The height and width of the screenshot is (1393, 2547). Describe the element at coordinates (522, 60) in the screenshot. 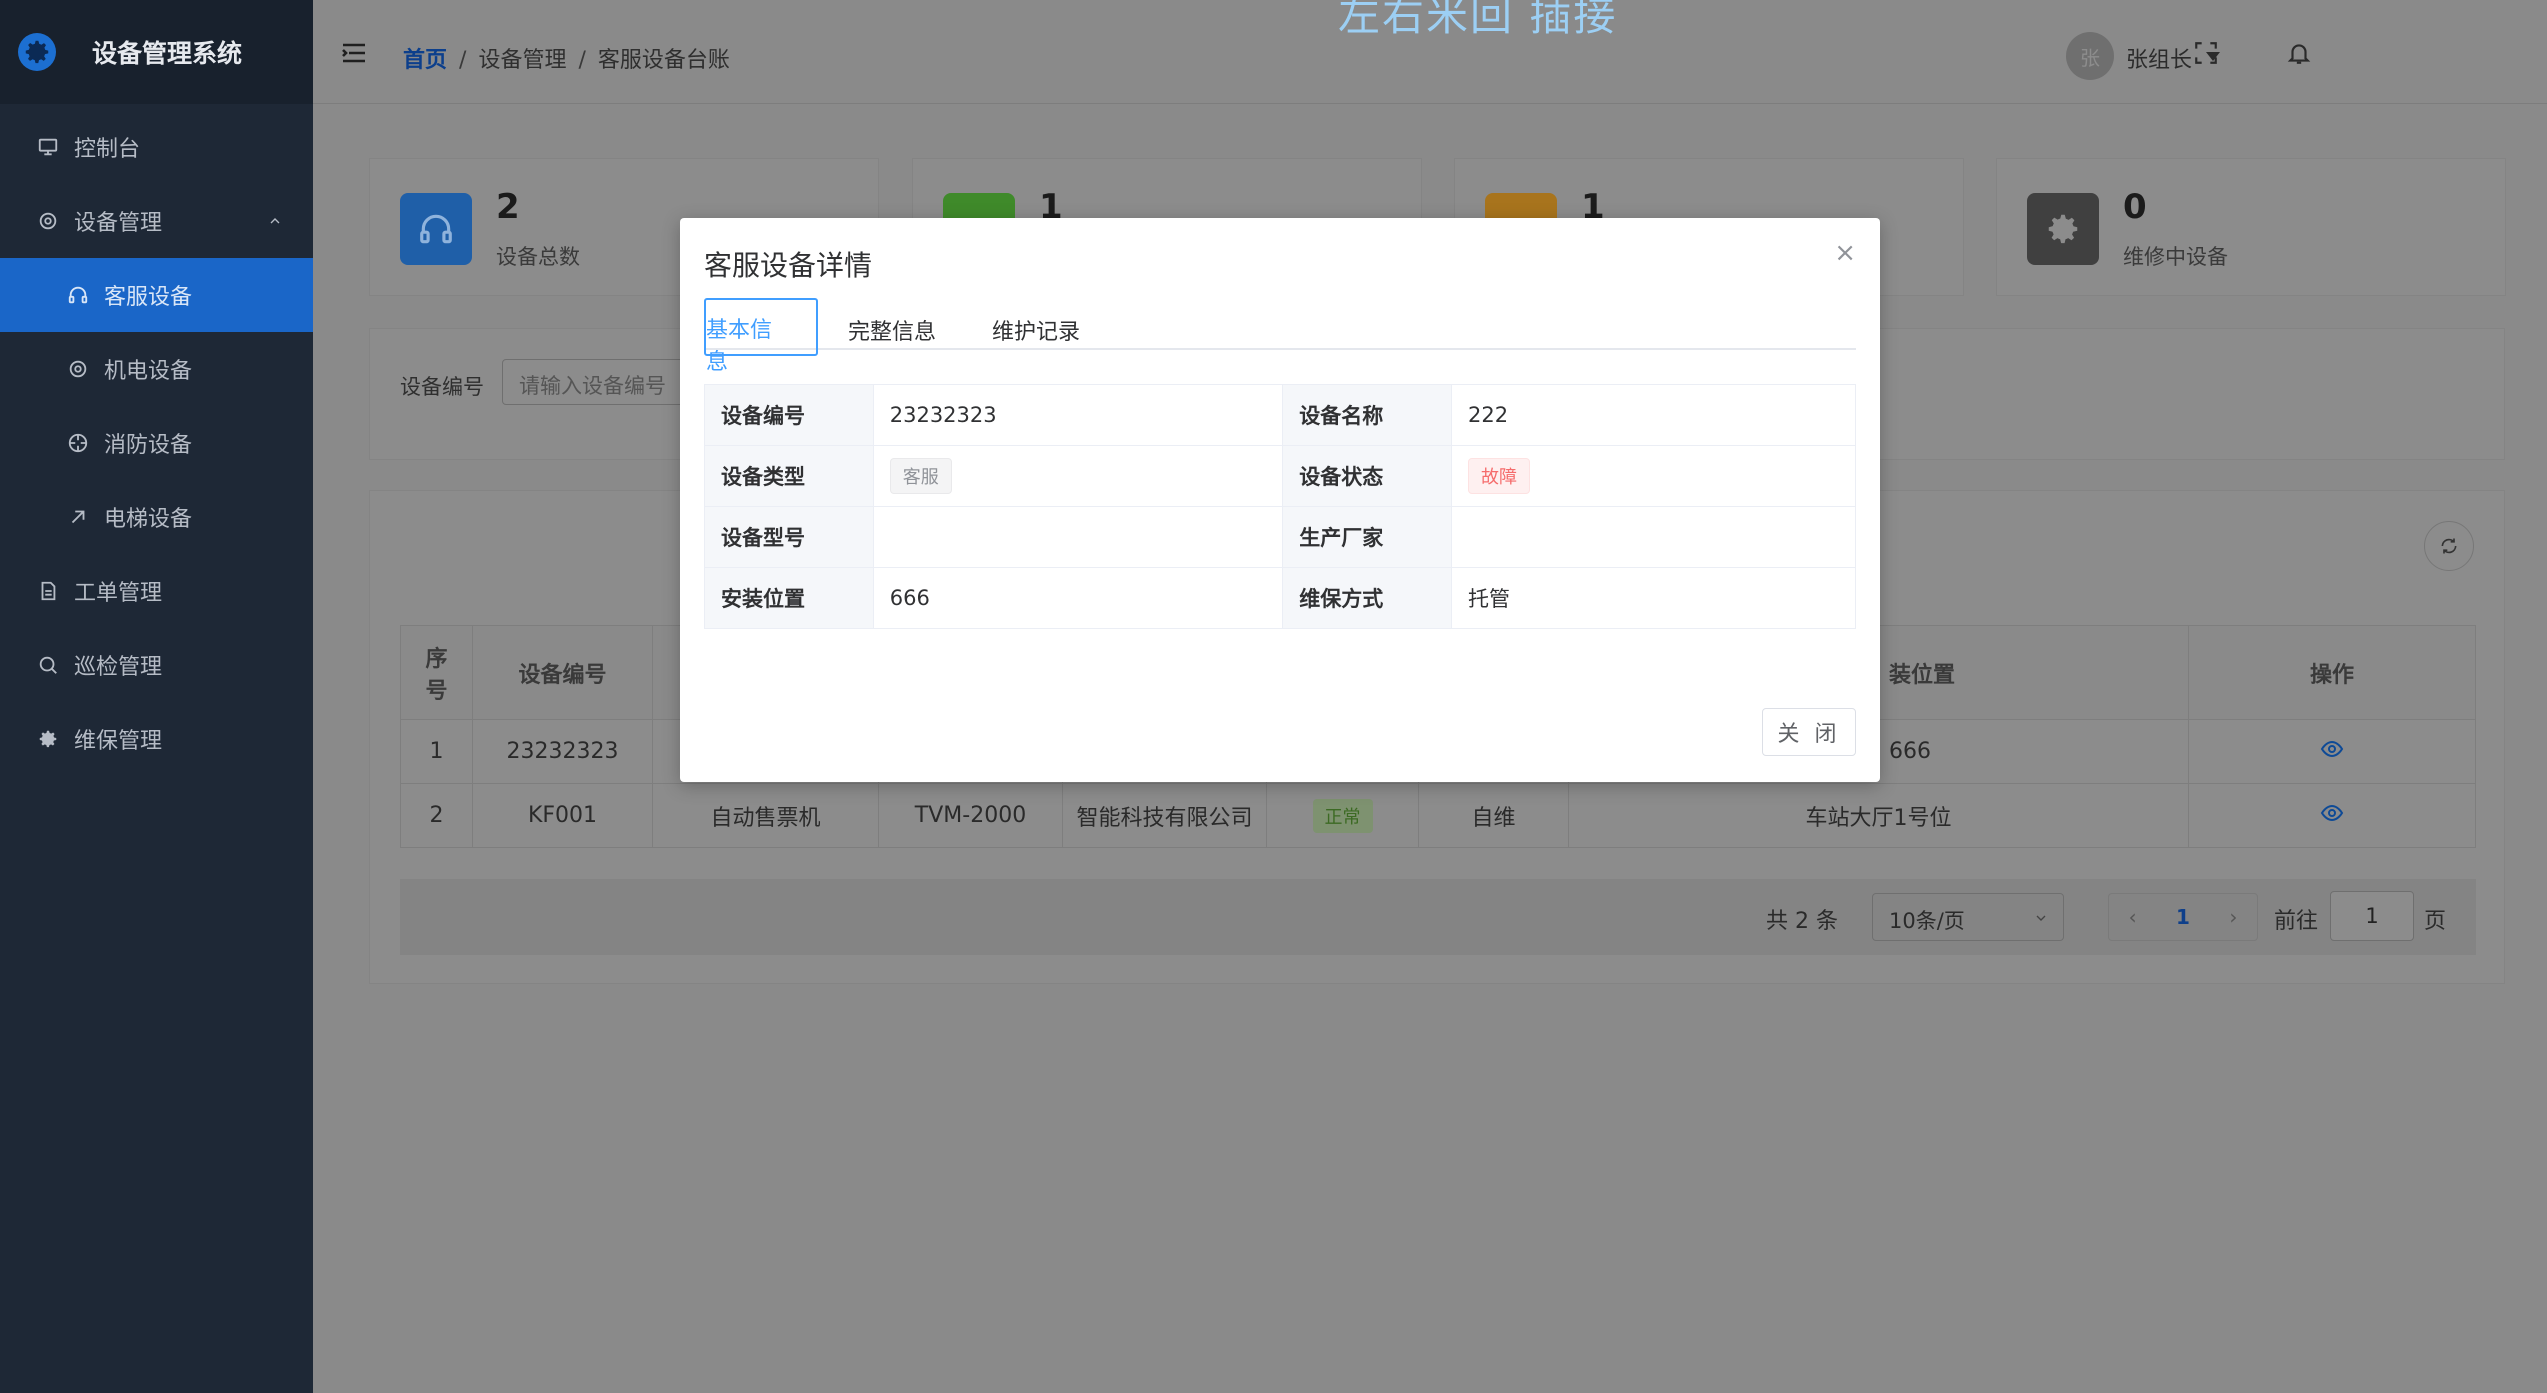

I see `breadcrumb-device-management: 设备管理` at that location.